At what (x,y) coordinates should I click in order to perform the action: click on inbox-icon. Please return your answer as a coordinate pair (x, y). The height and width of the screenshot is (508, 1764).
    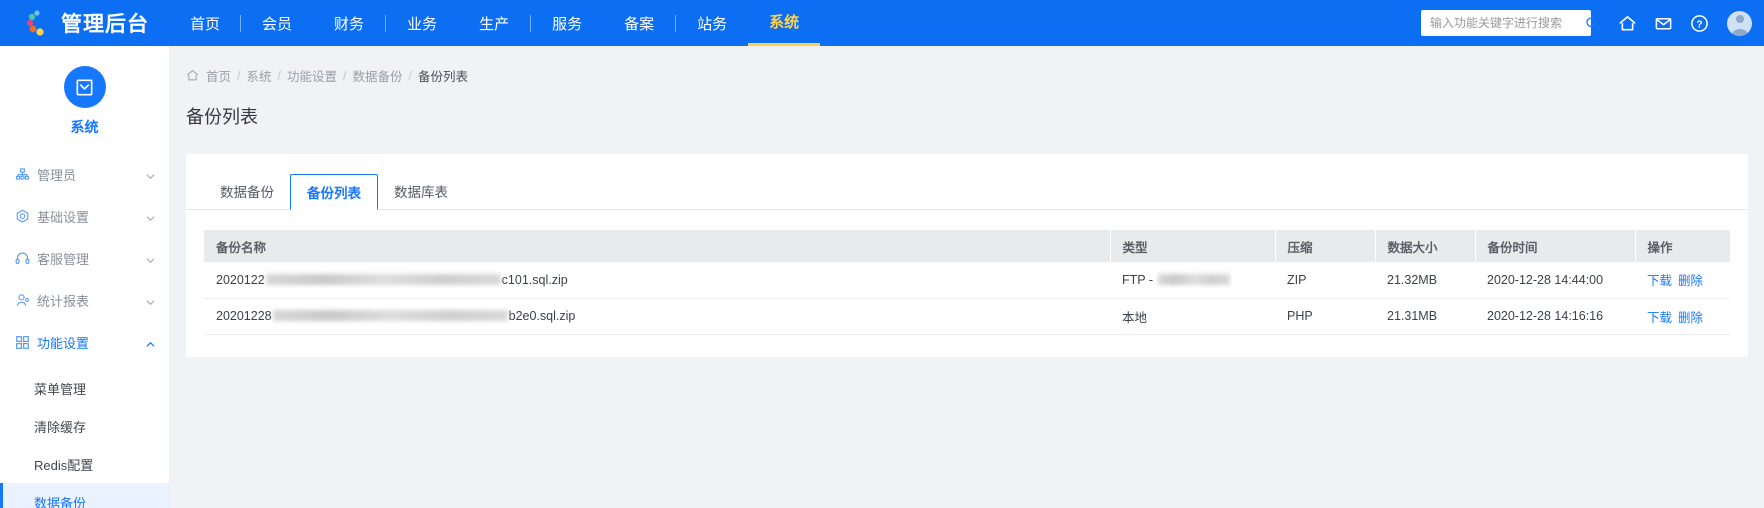
    Looking at the image, I should click on (84, 87).